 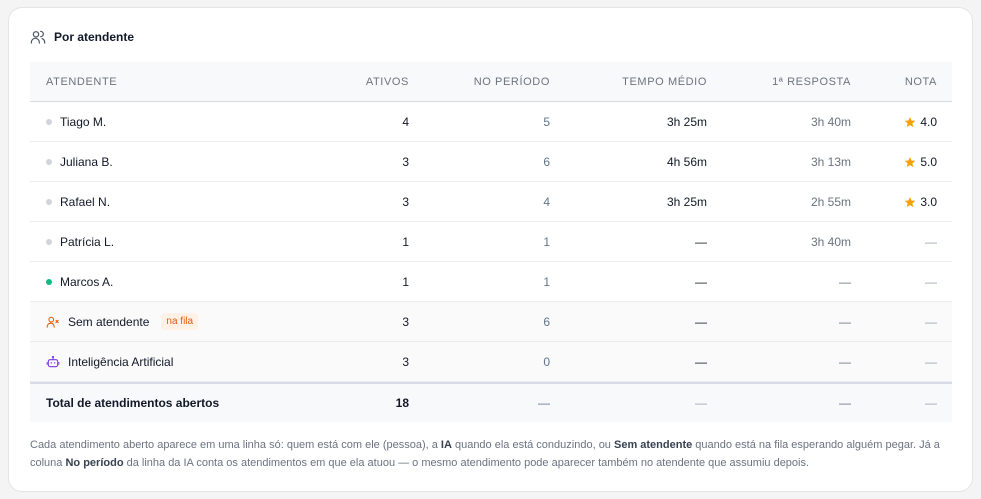 What do you see at coordinates (49, 281) in the screenshot?
I see `status-dot-online` at bounding box center [49, 281].